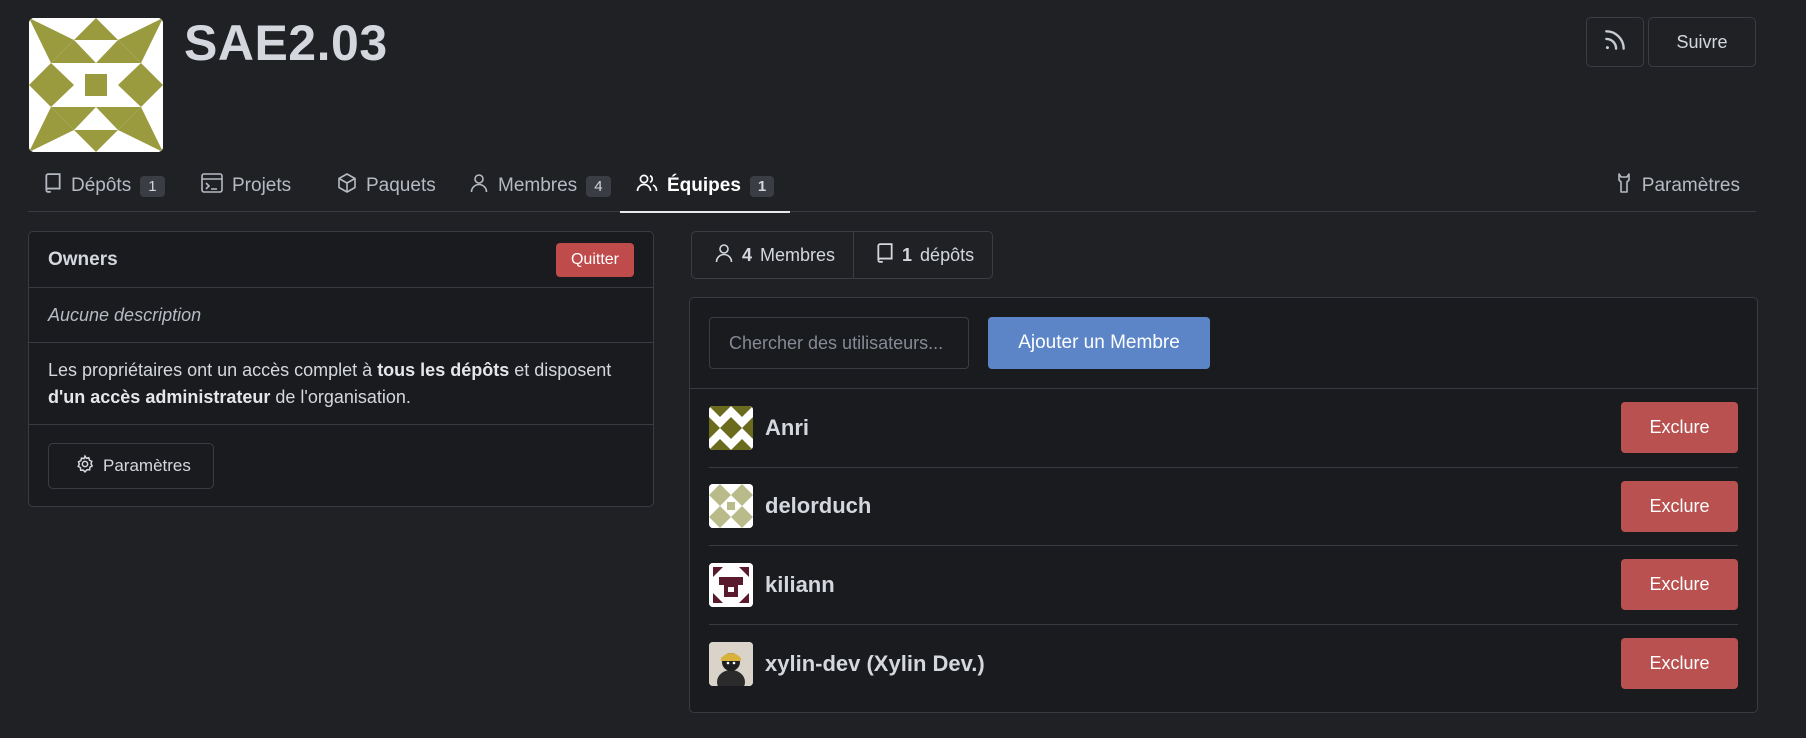 This screenshot has width=1806, height=738. Describe the element at coordinates (341, 466) in the screenshot. I see `team-actions-row: Paramètres` at that location.